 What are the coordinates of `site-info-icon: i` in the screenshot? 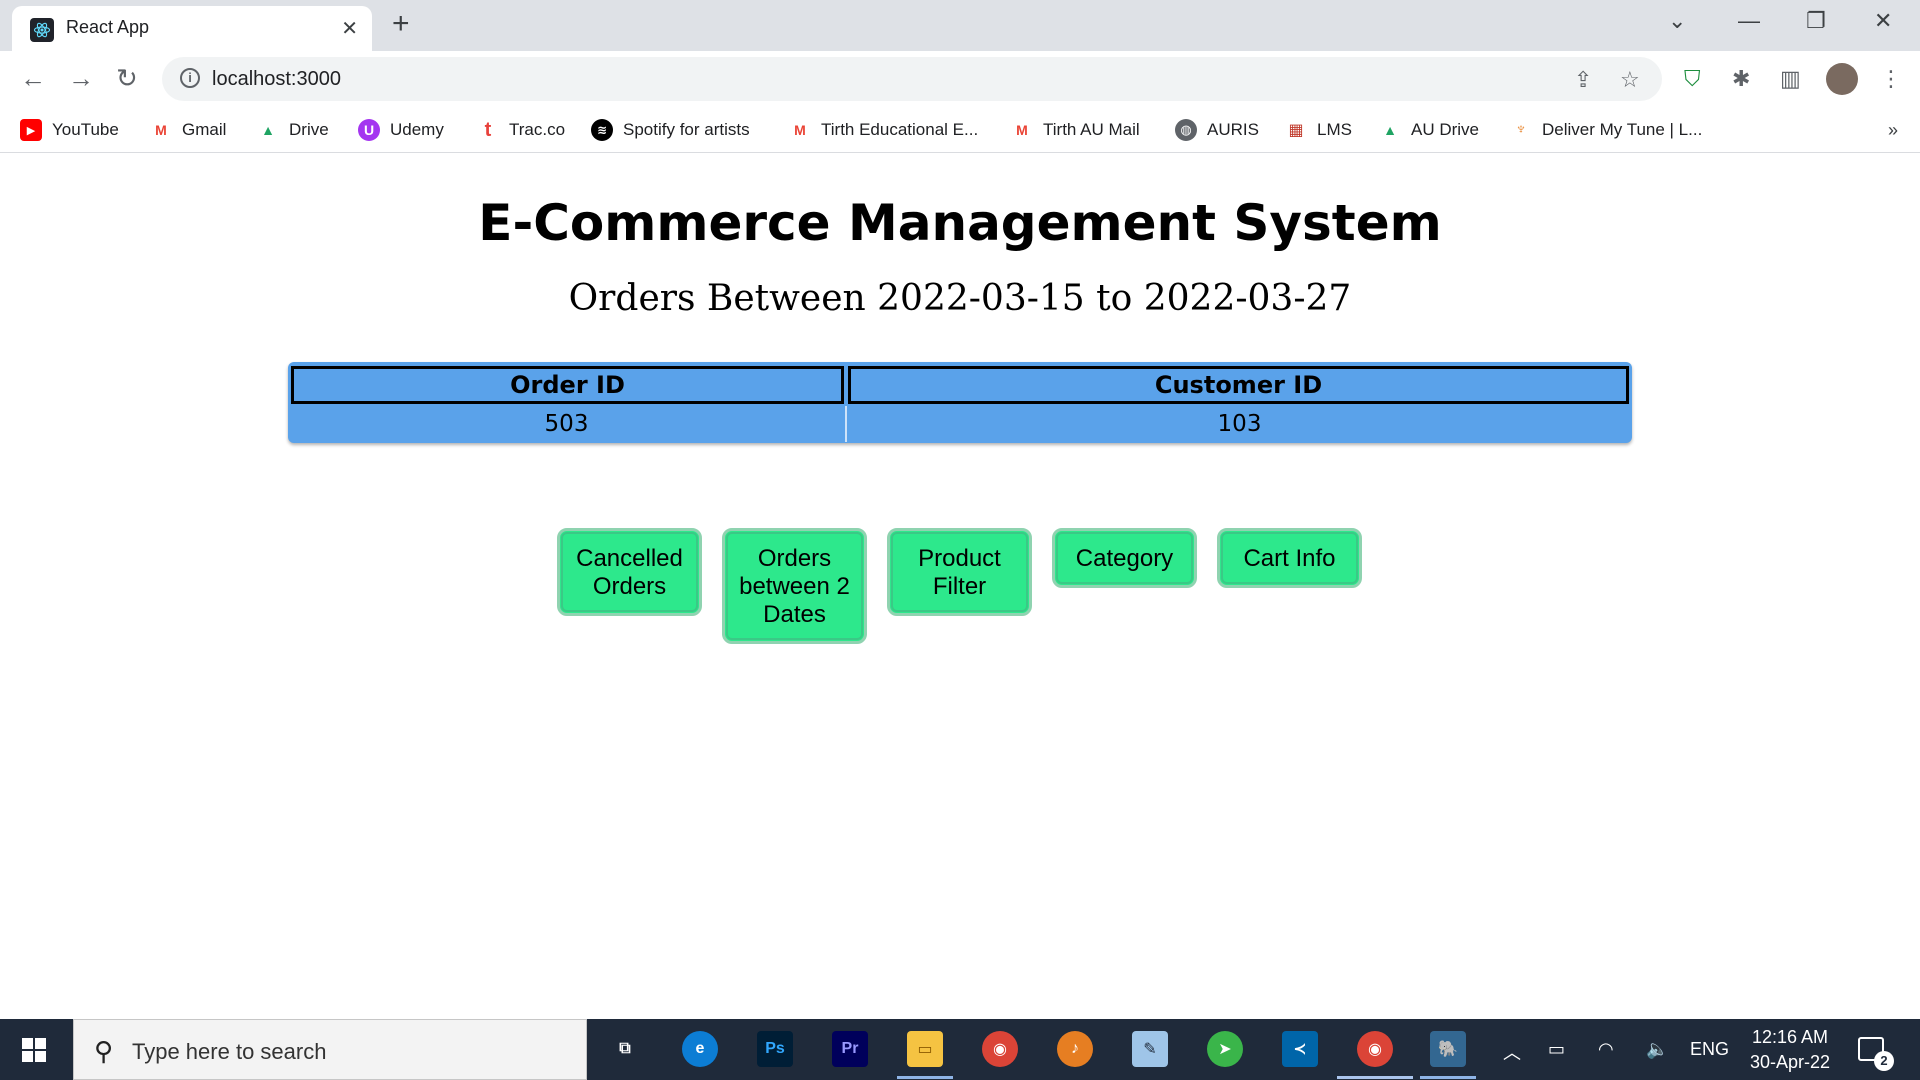 It's located at (190, 78).